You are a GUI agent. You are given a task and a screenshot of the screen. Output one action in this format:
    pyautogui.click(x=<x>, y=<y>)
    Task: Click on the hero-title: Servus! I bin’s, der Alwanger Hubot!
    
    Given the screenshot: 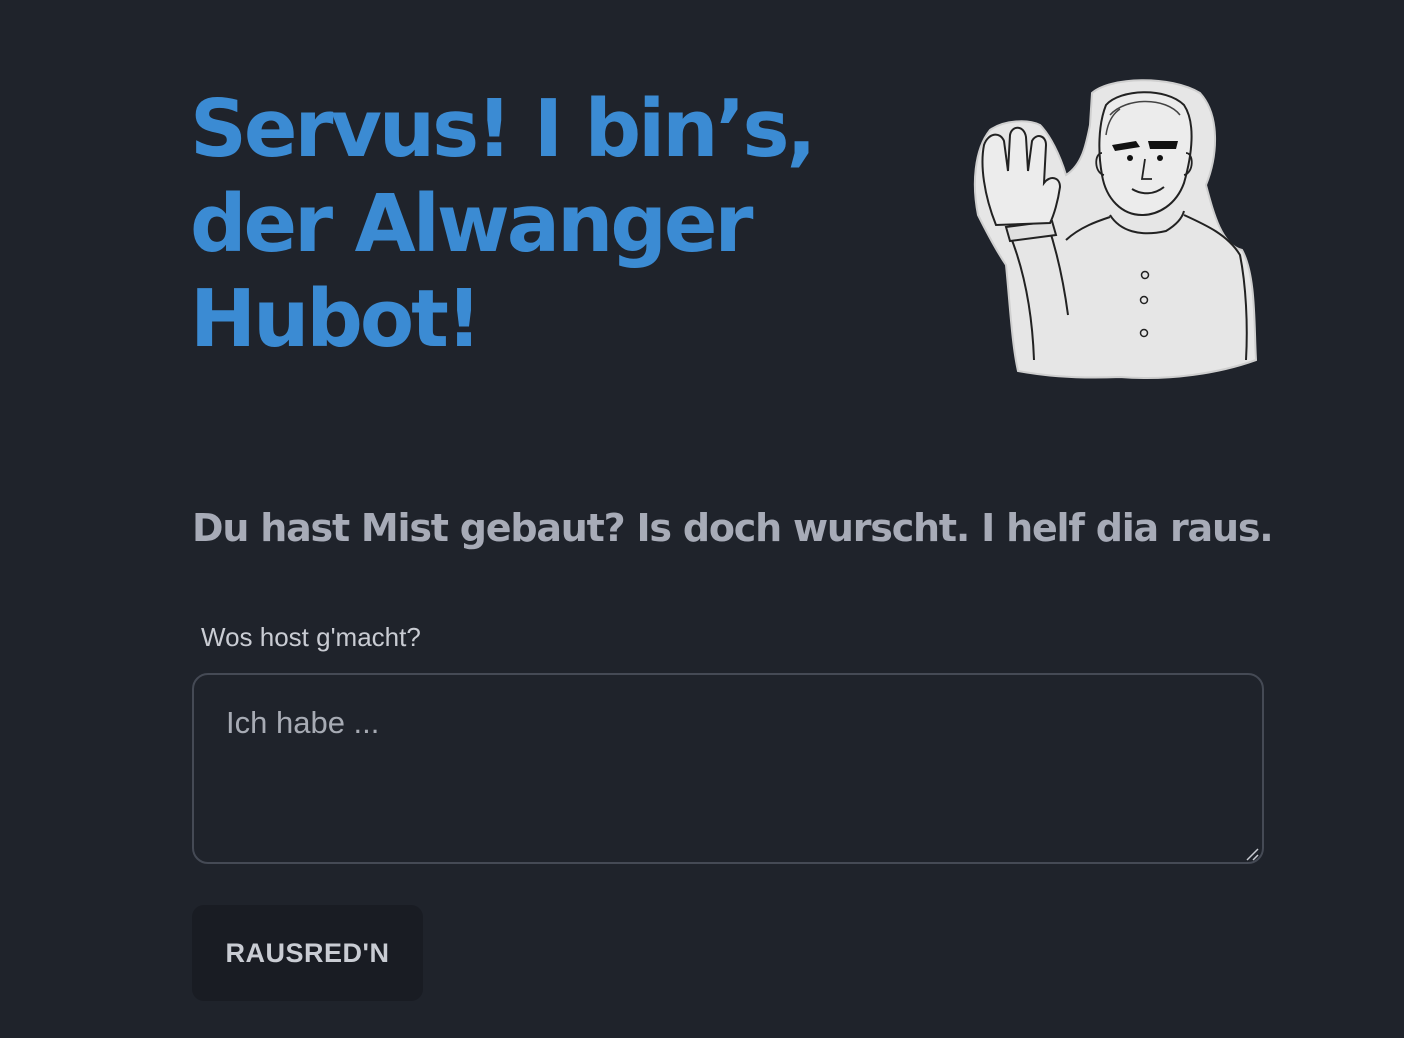 What is the action you would take?
    pyautogui.click(x=510, y=224)
    